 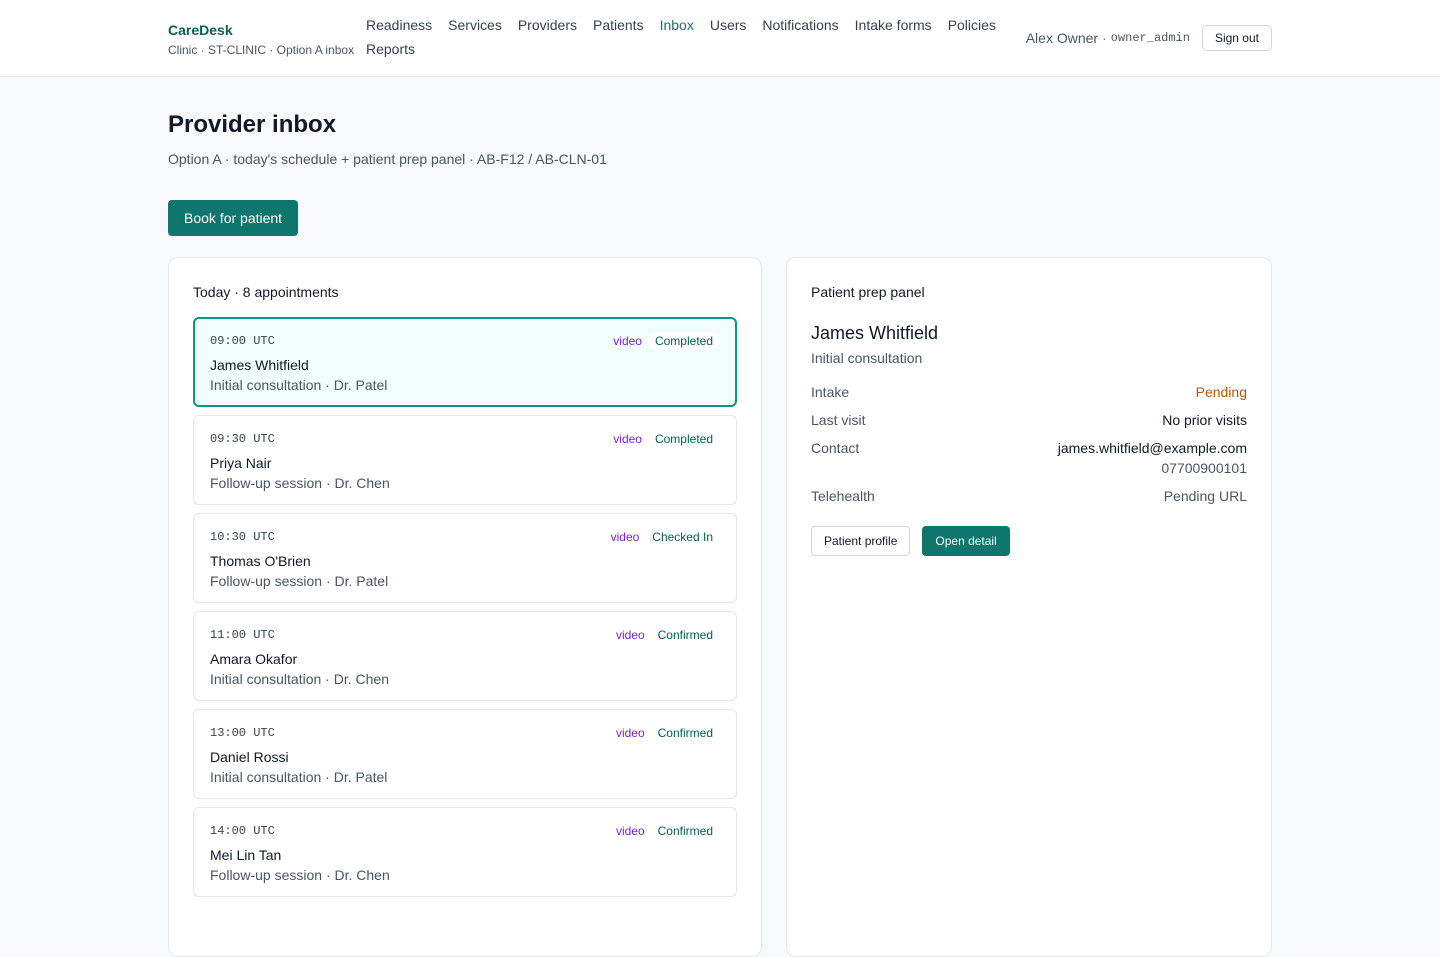 I want to click on sign-out-button: Sign out, so click(x=1236, y=38).